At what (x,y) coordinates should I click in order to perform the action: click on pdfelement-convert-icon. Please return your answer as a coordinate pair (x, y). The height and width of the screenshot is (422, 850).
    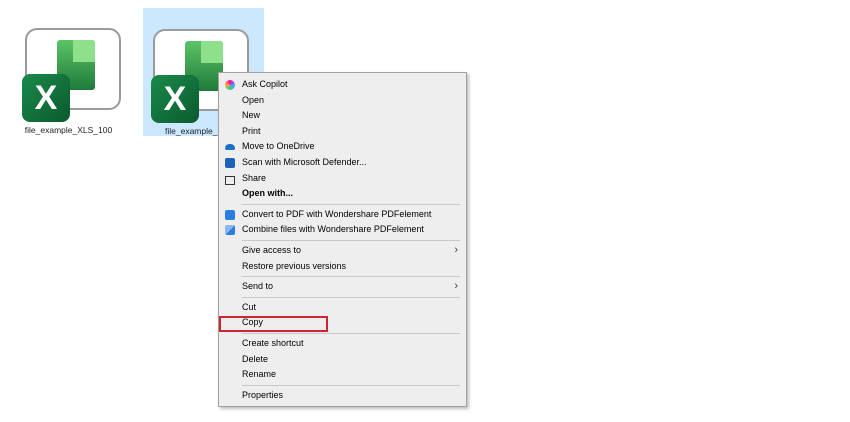
    Looking at the image, I should click on (230, 214).